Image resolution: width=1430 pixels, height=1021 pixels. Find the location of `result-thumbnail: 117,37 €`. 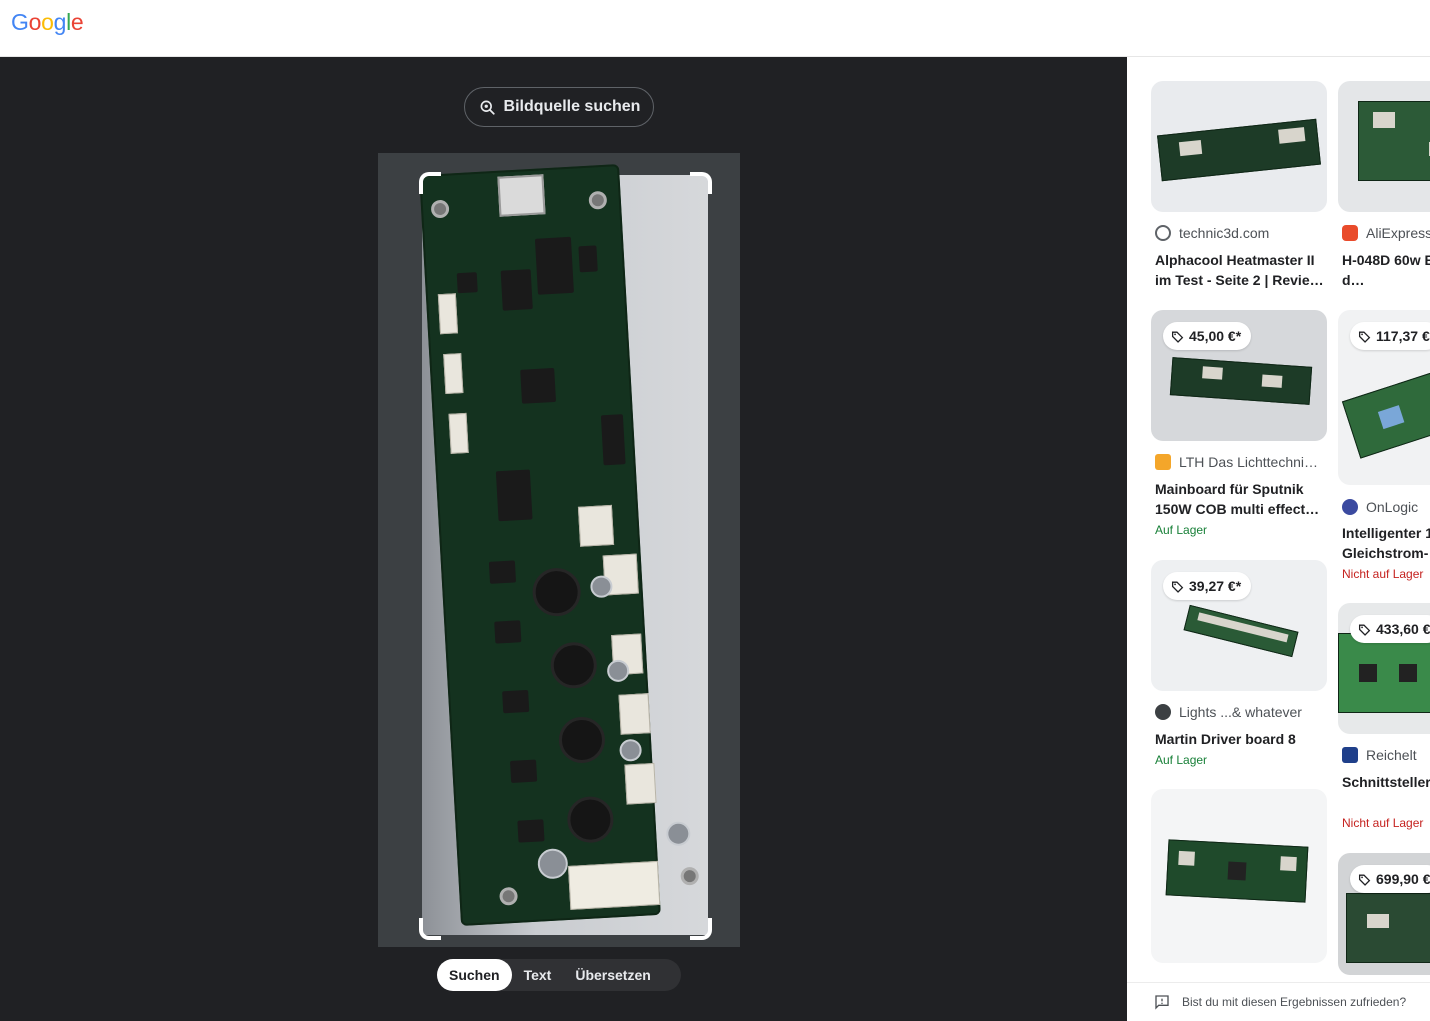

result-thumbnail: 117,37 € is located at coordinates (1384, 397).